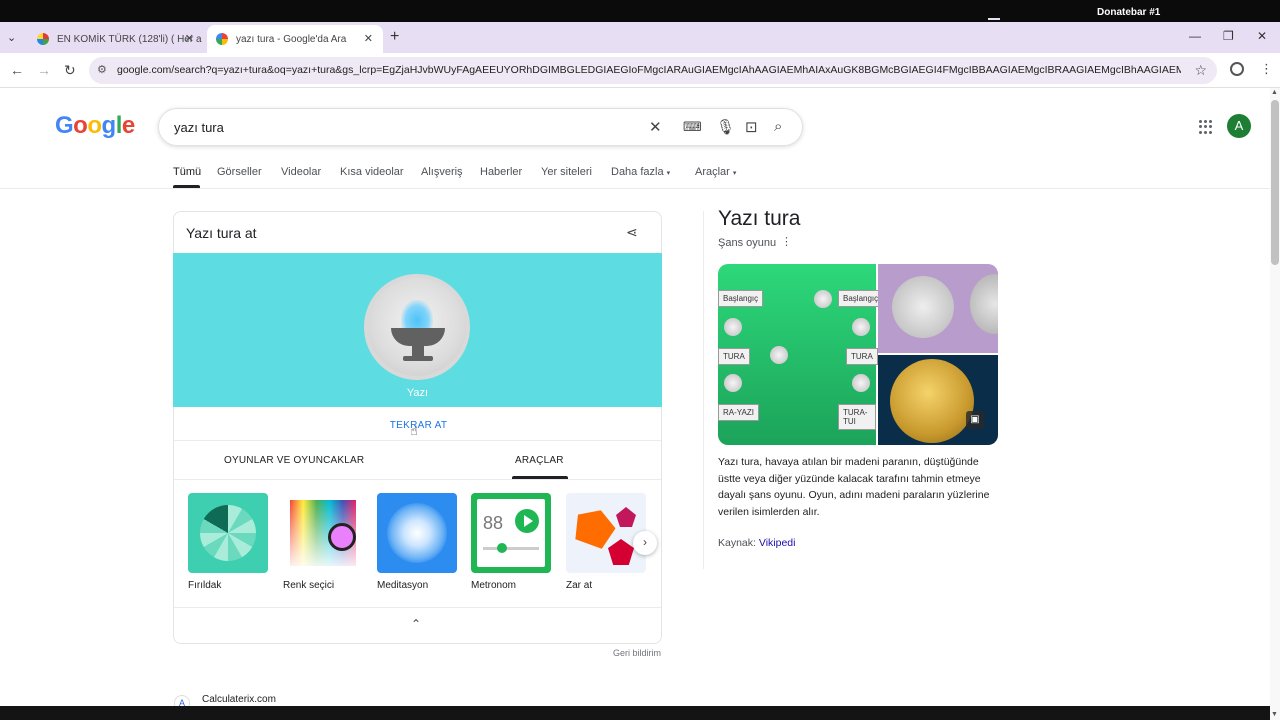 The image size is (1280, 720). What do you see at coordinates (1262, 36) in the screenshot?
I see `close-window-icon: ✕` at bounding box center [1262, 36].